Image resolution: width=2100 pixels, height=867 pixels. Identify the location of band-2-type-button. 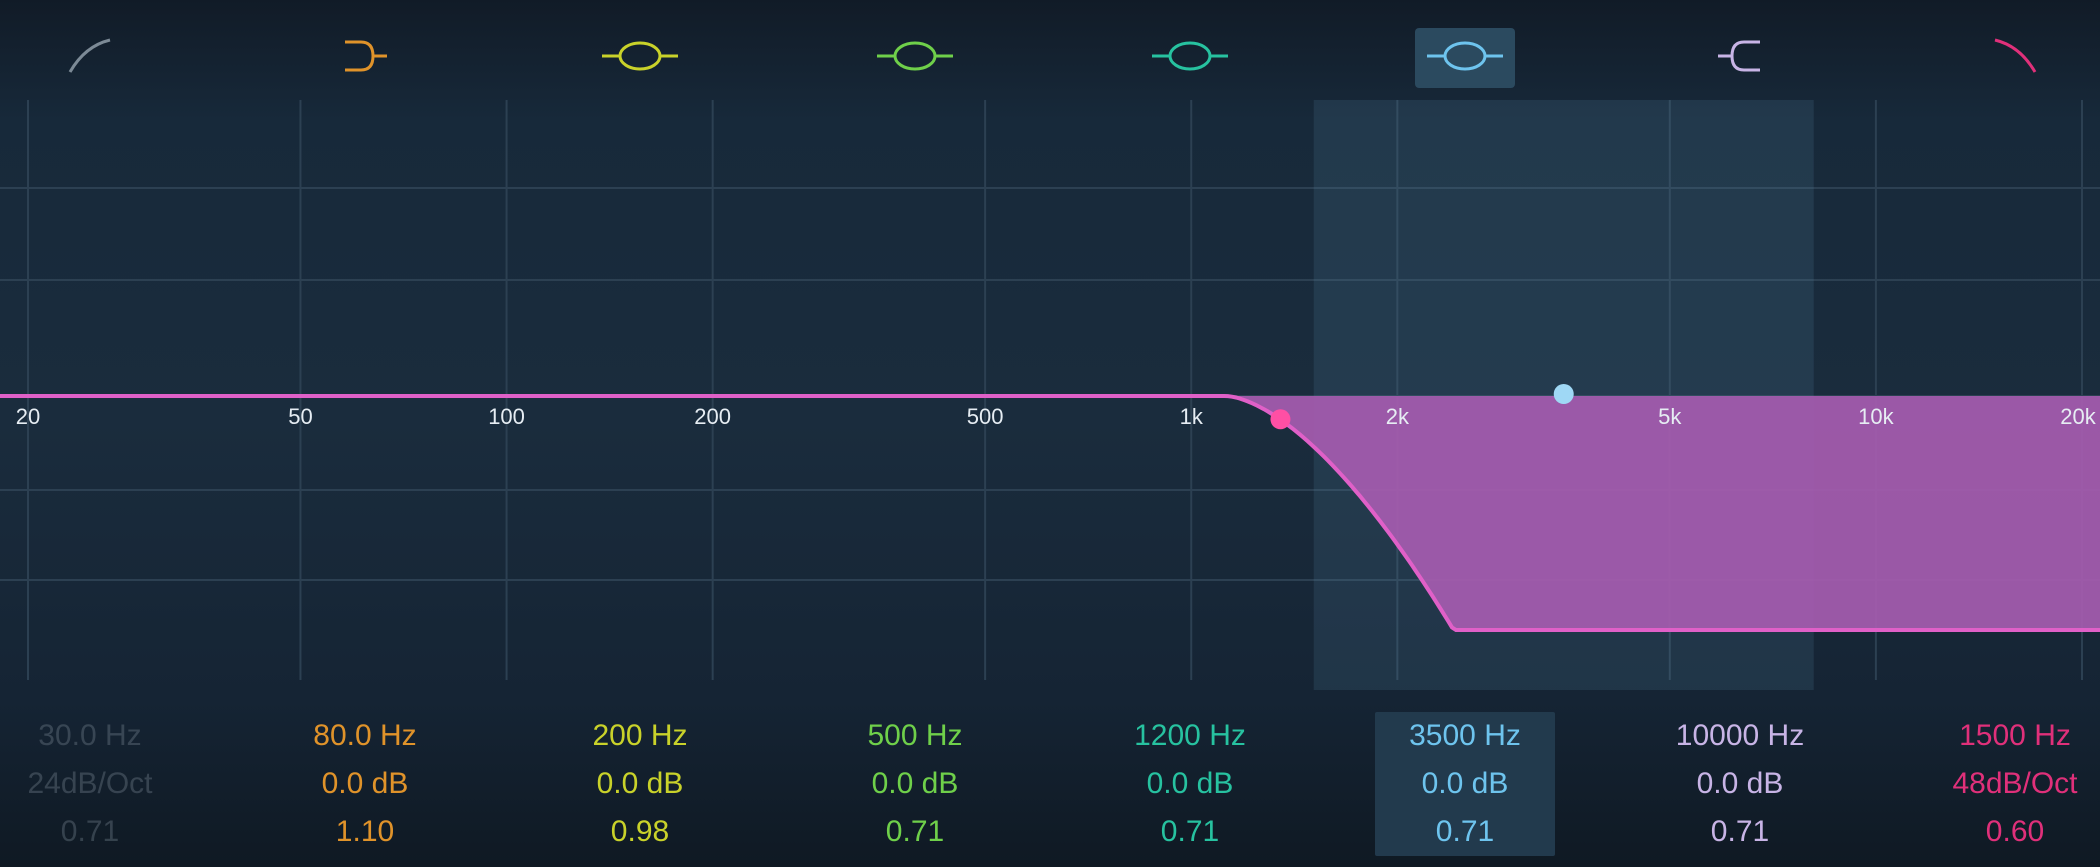
(365, 58).